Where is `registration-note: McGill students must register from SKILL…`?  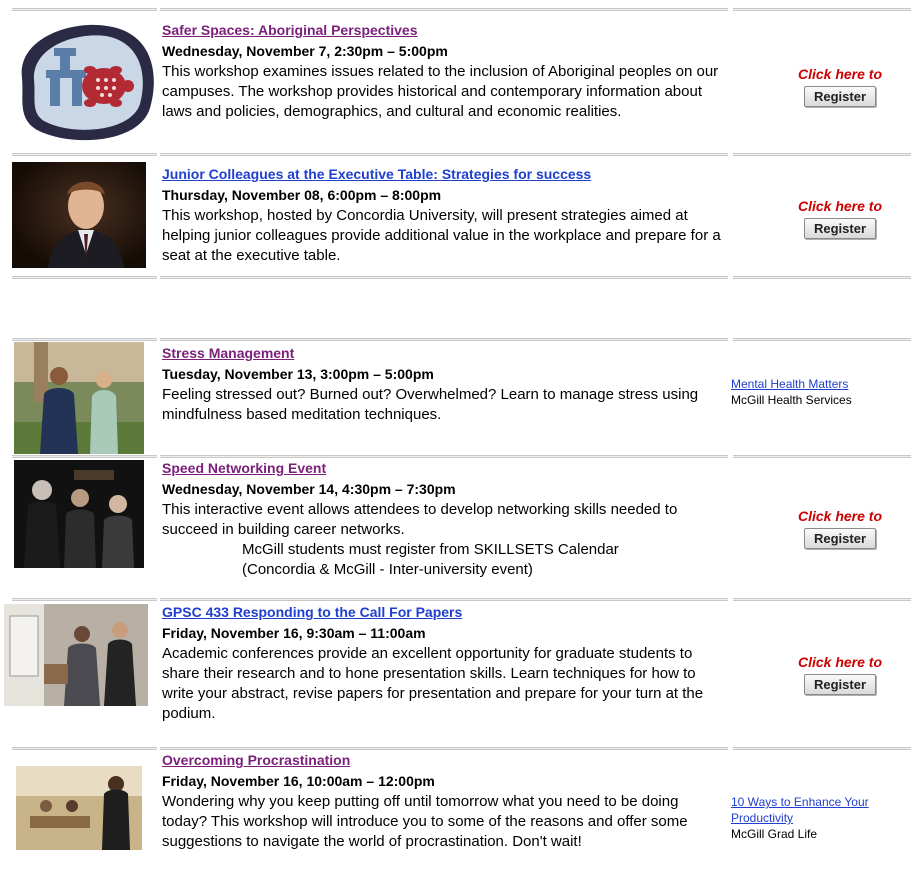 registration-note: McGill students must register from SKILL… is located at coordinates (430, 549).